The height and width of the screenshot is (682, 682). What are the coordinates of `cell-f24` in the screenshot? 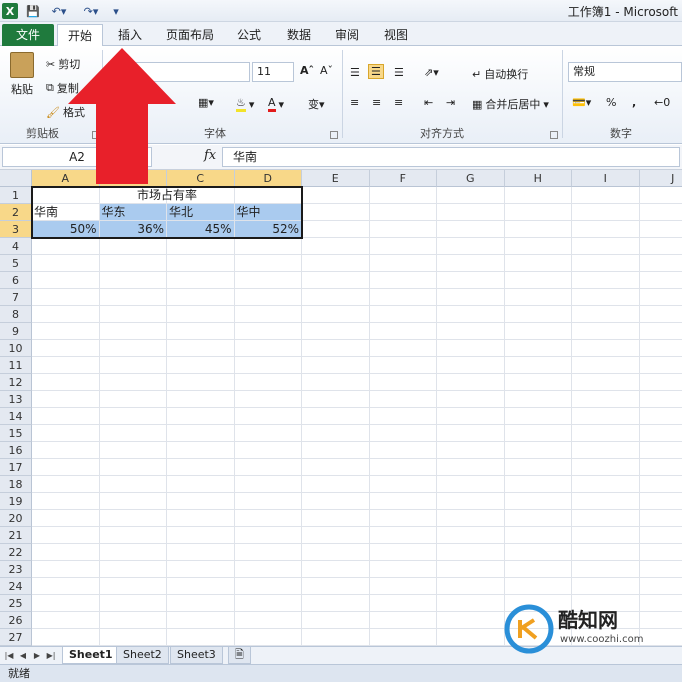 It's located at (403, 586).